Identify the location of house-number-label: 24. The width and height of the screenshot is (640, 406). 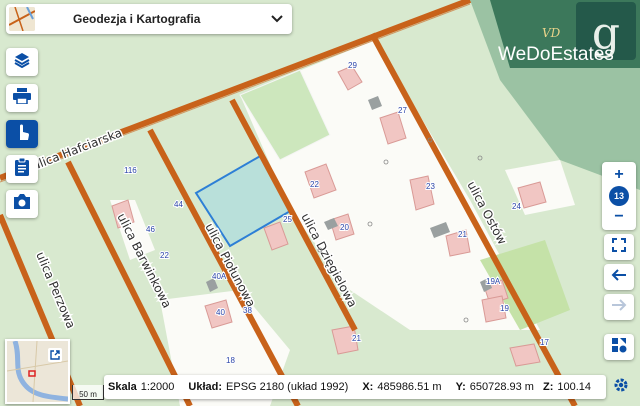
(516, 206).